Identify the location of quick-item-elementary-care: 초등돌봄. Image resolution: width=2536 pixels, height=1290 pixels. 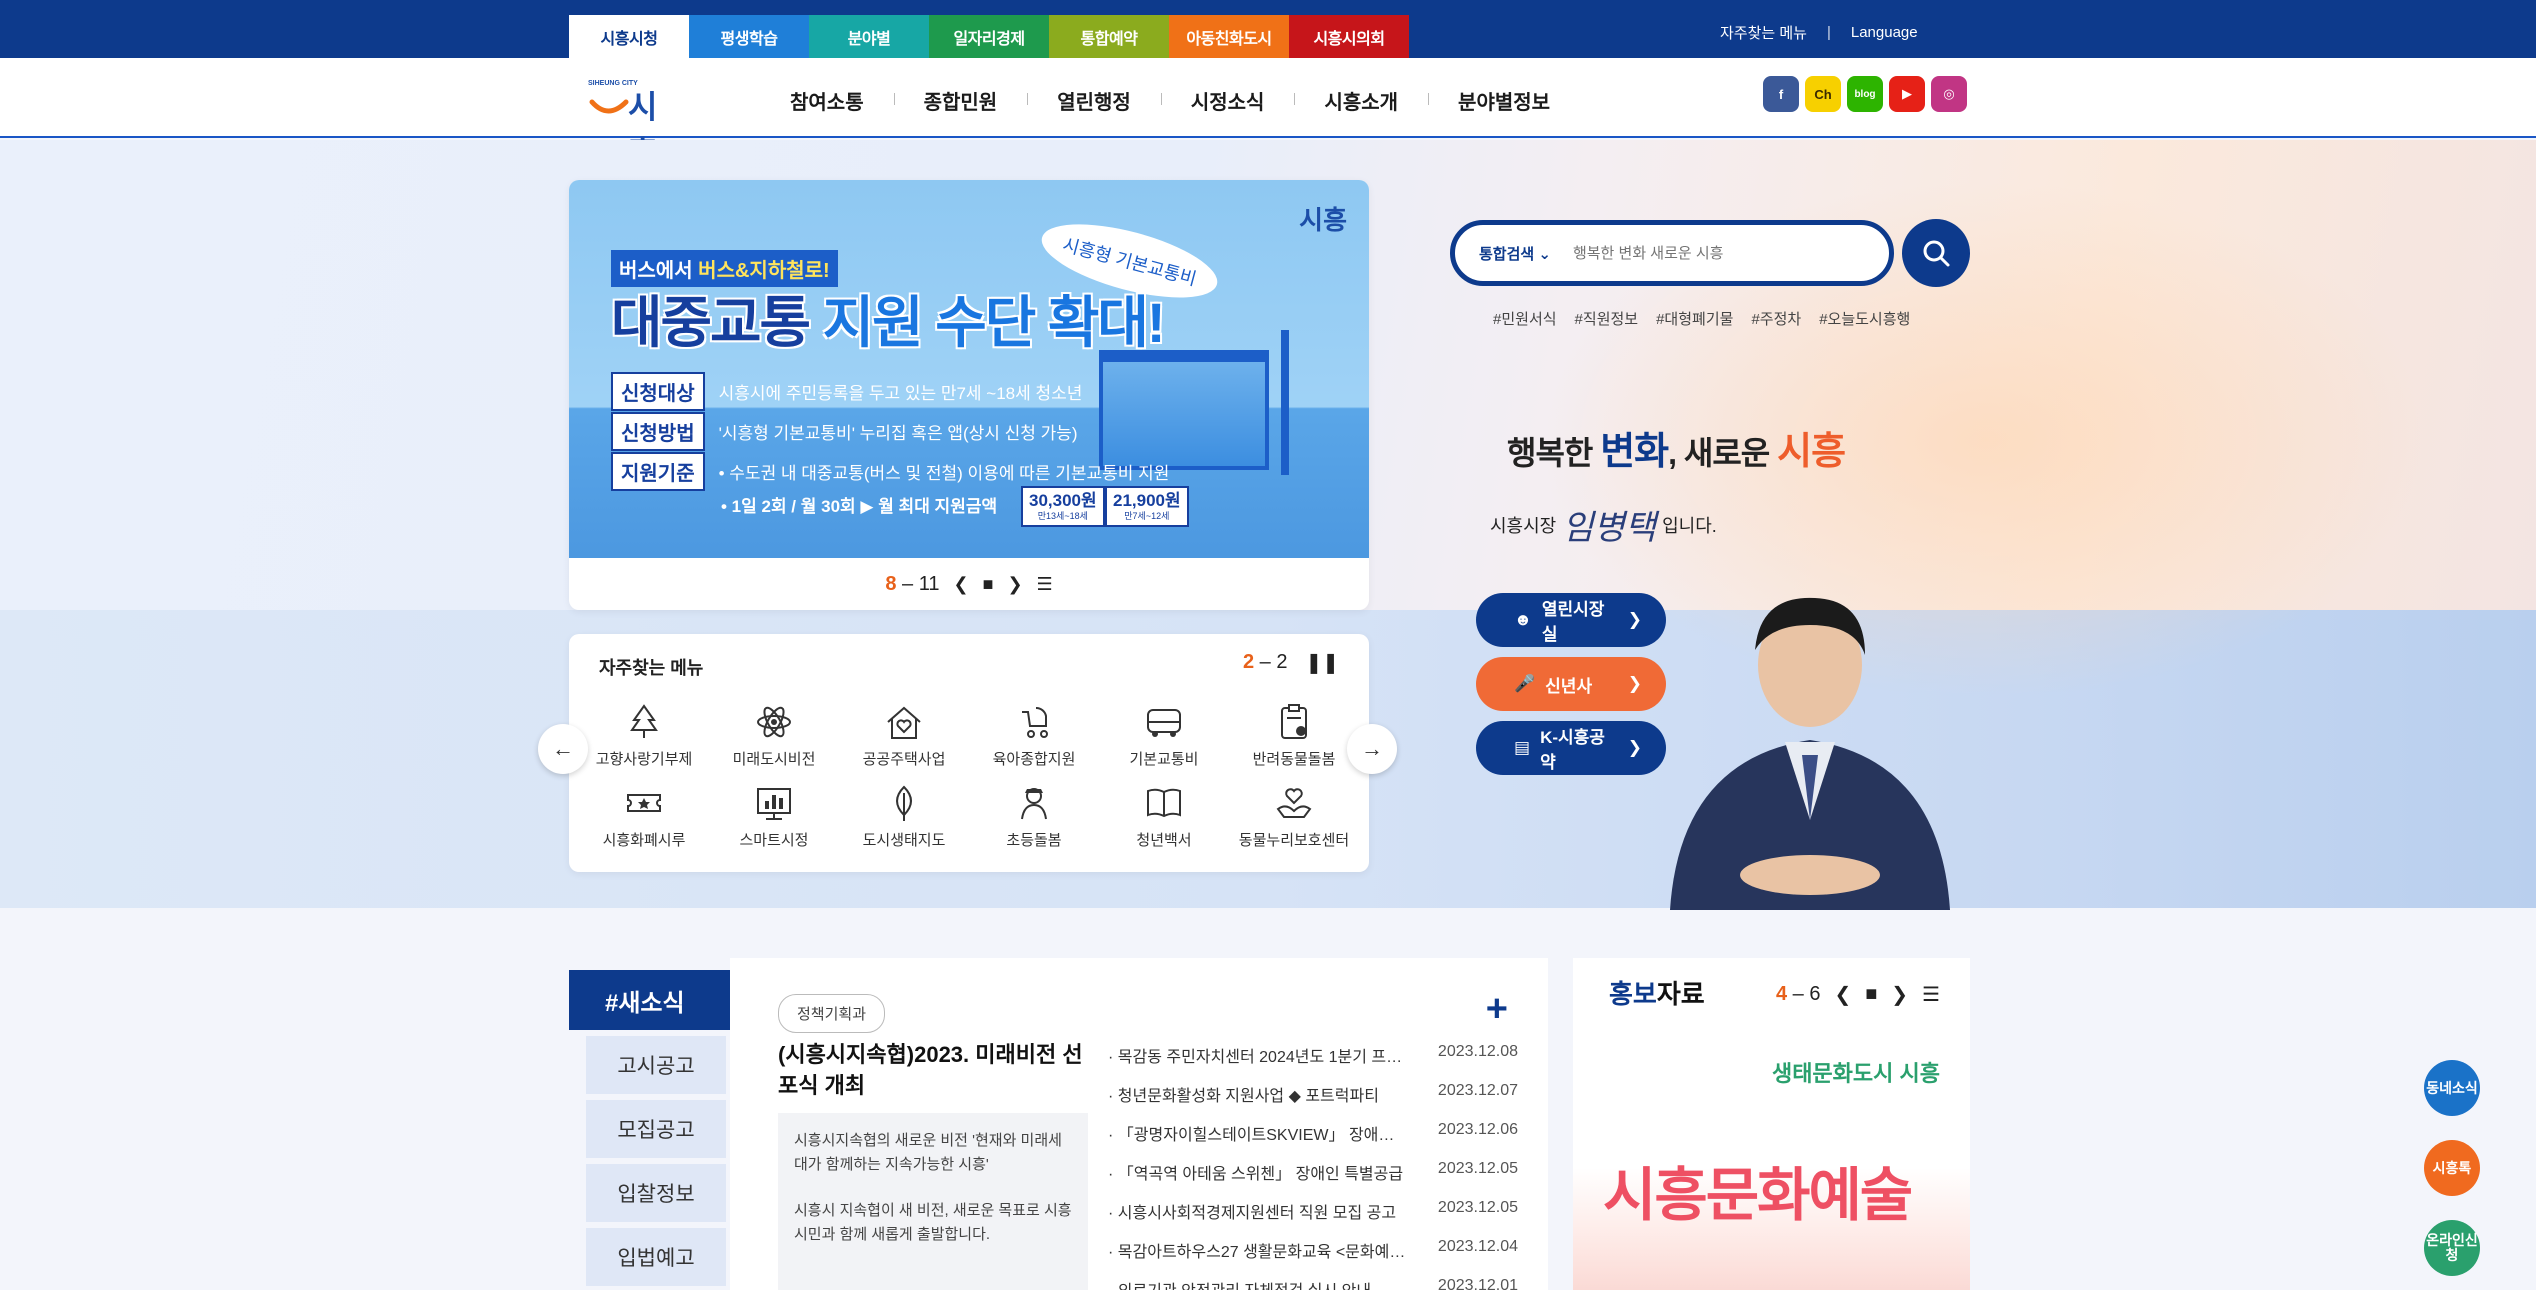
(1034, 816).